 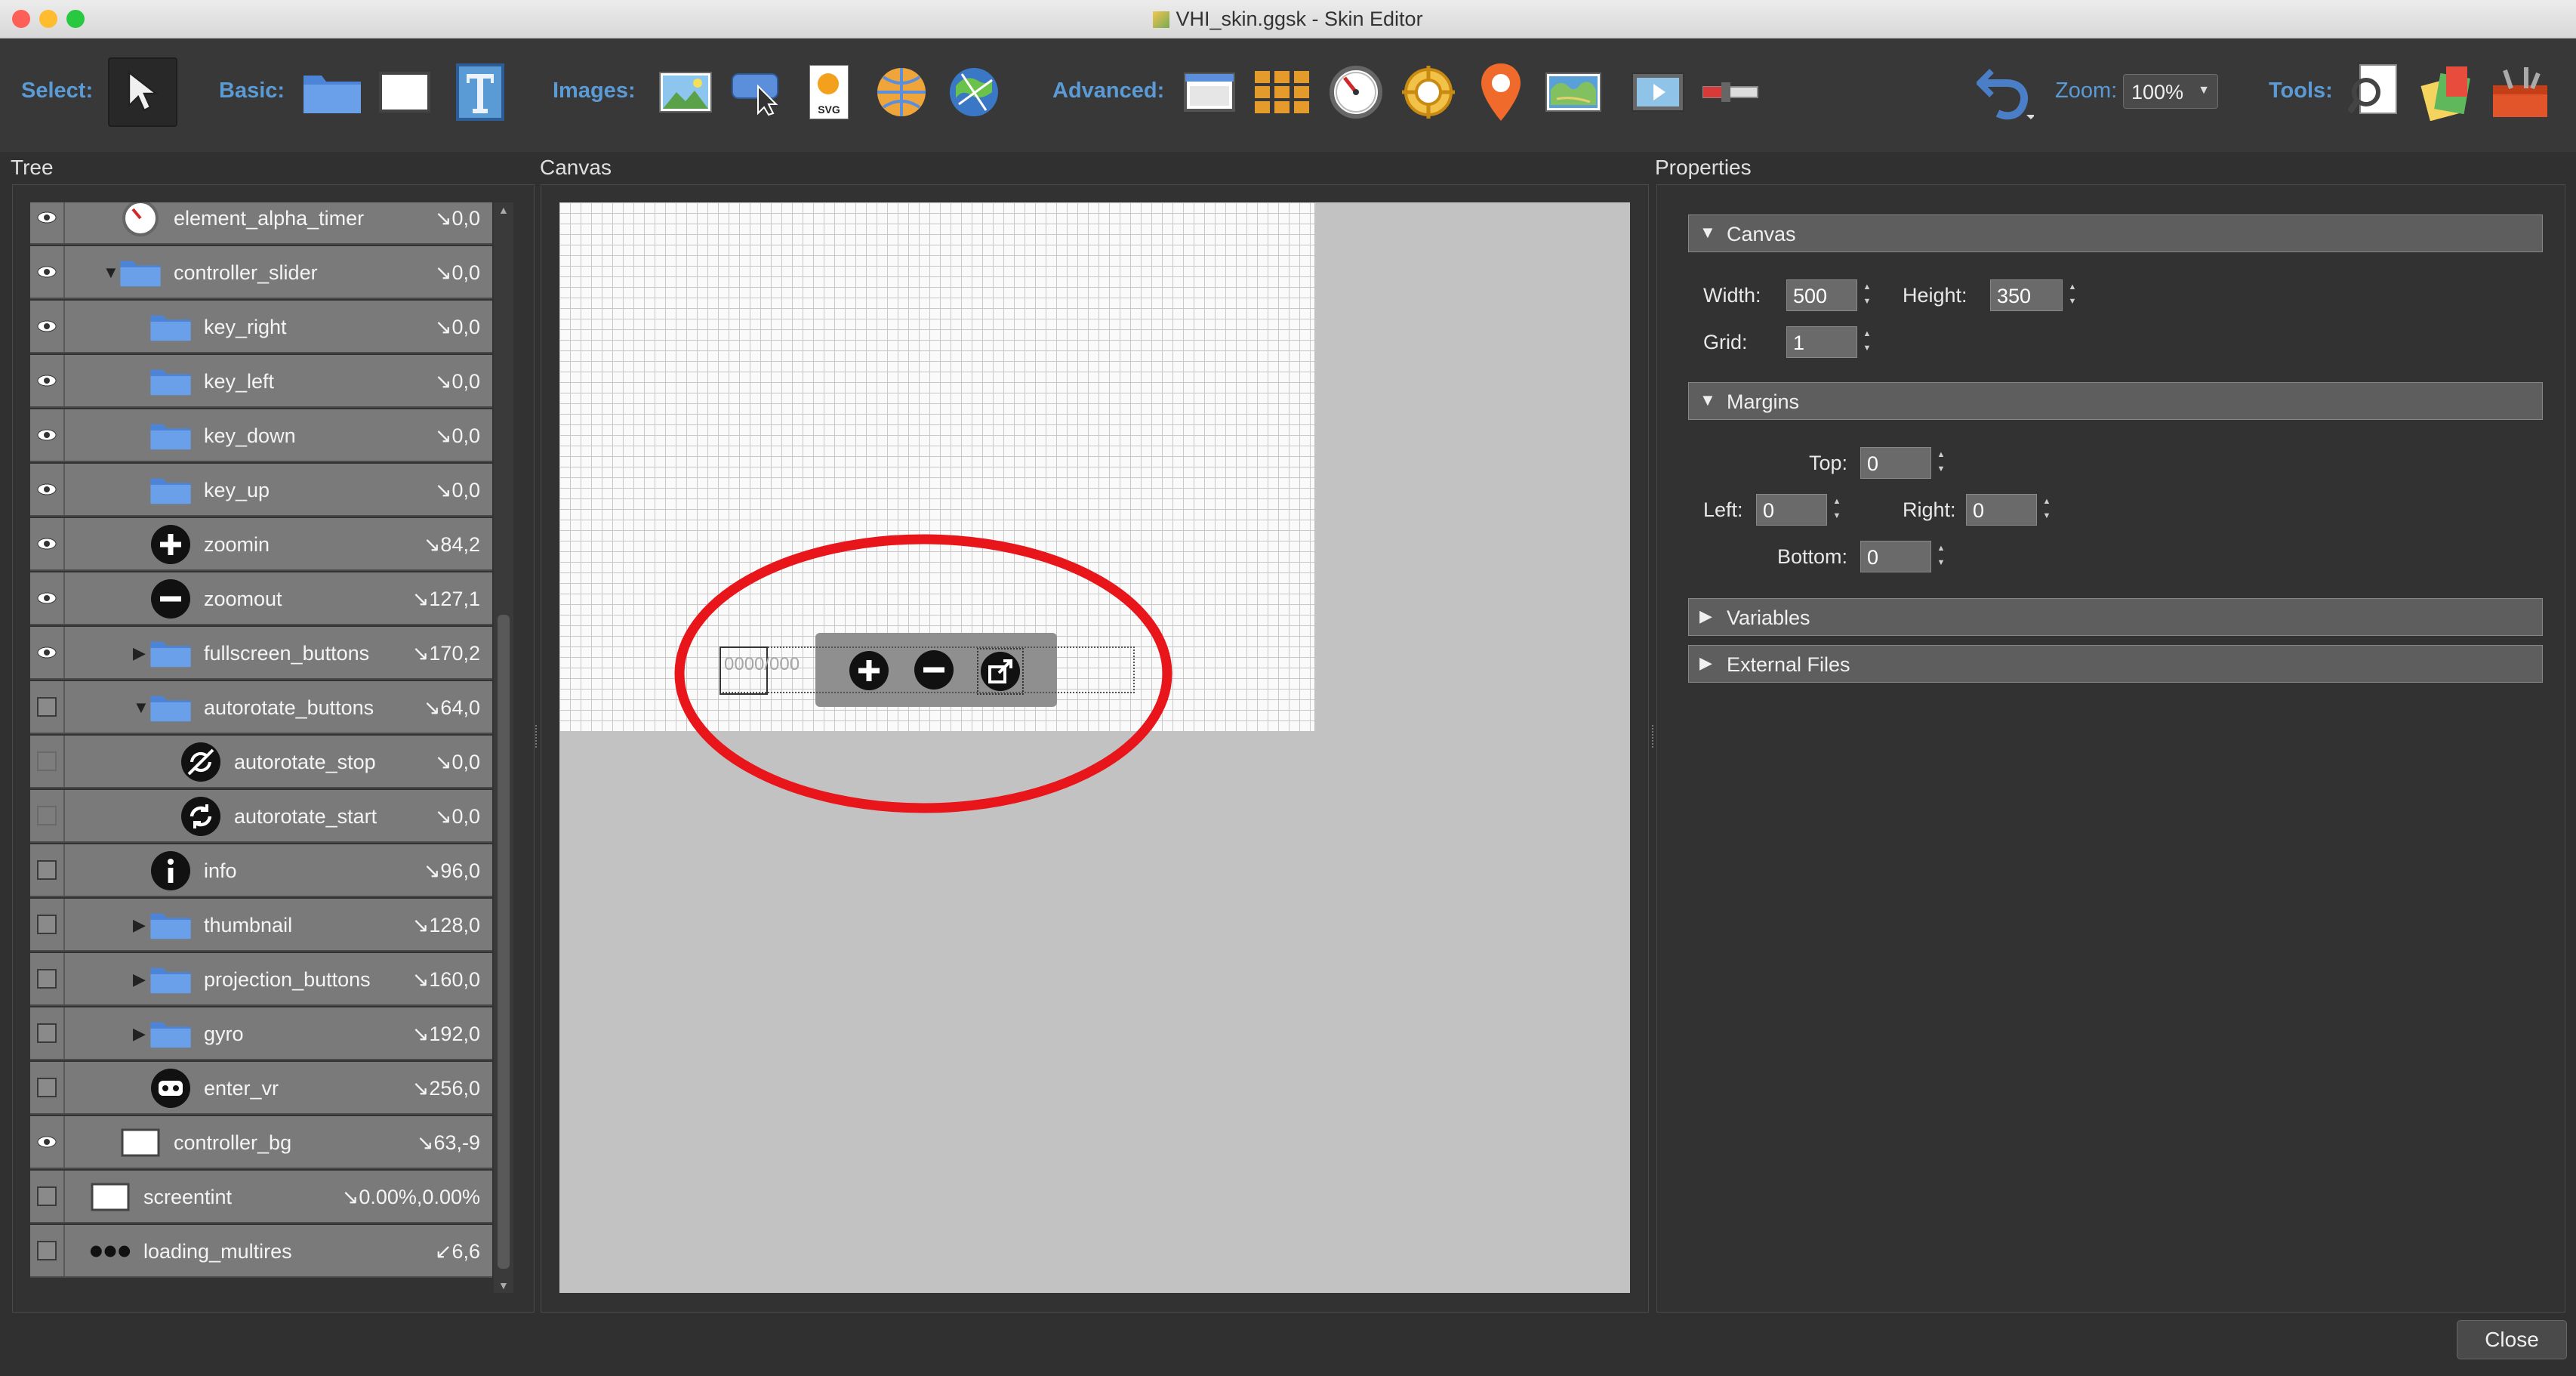 What do you see at coordinates (404, 92) in the screenshot?
I see `rectangle-tool-button` at bounding box center [404, 92].